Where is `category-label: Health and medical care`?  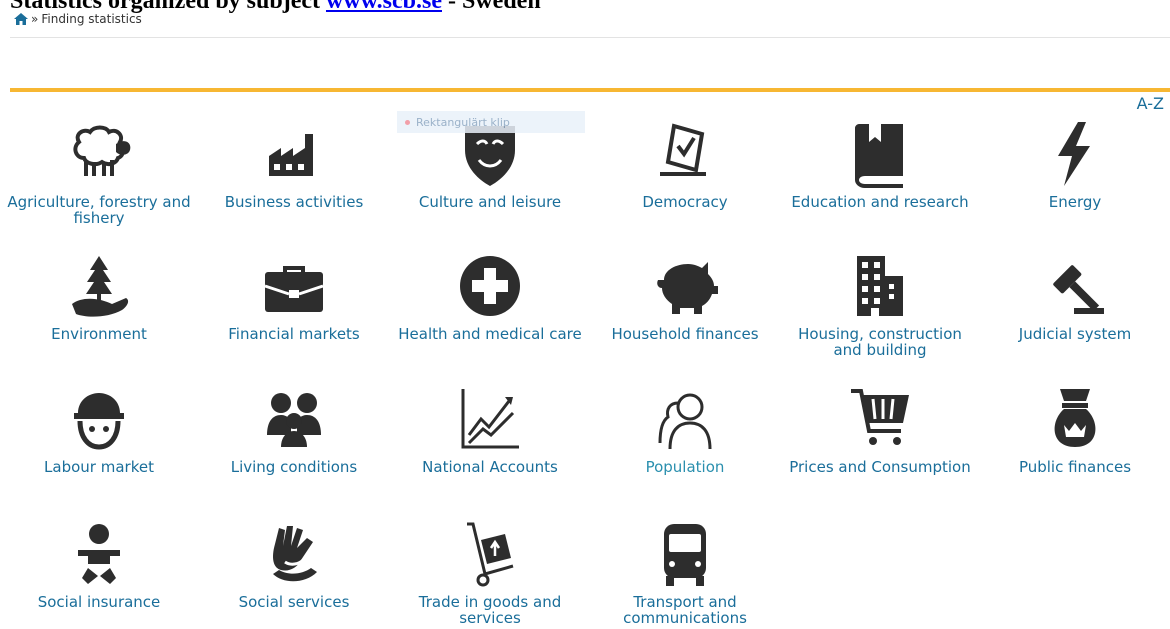 category-label: Health and medical care is located at coordinates (490, 334).